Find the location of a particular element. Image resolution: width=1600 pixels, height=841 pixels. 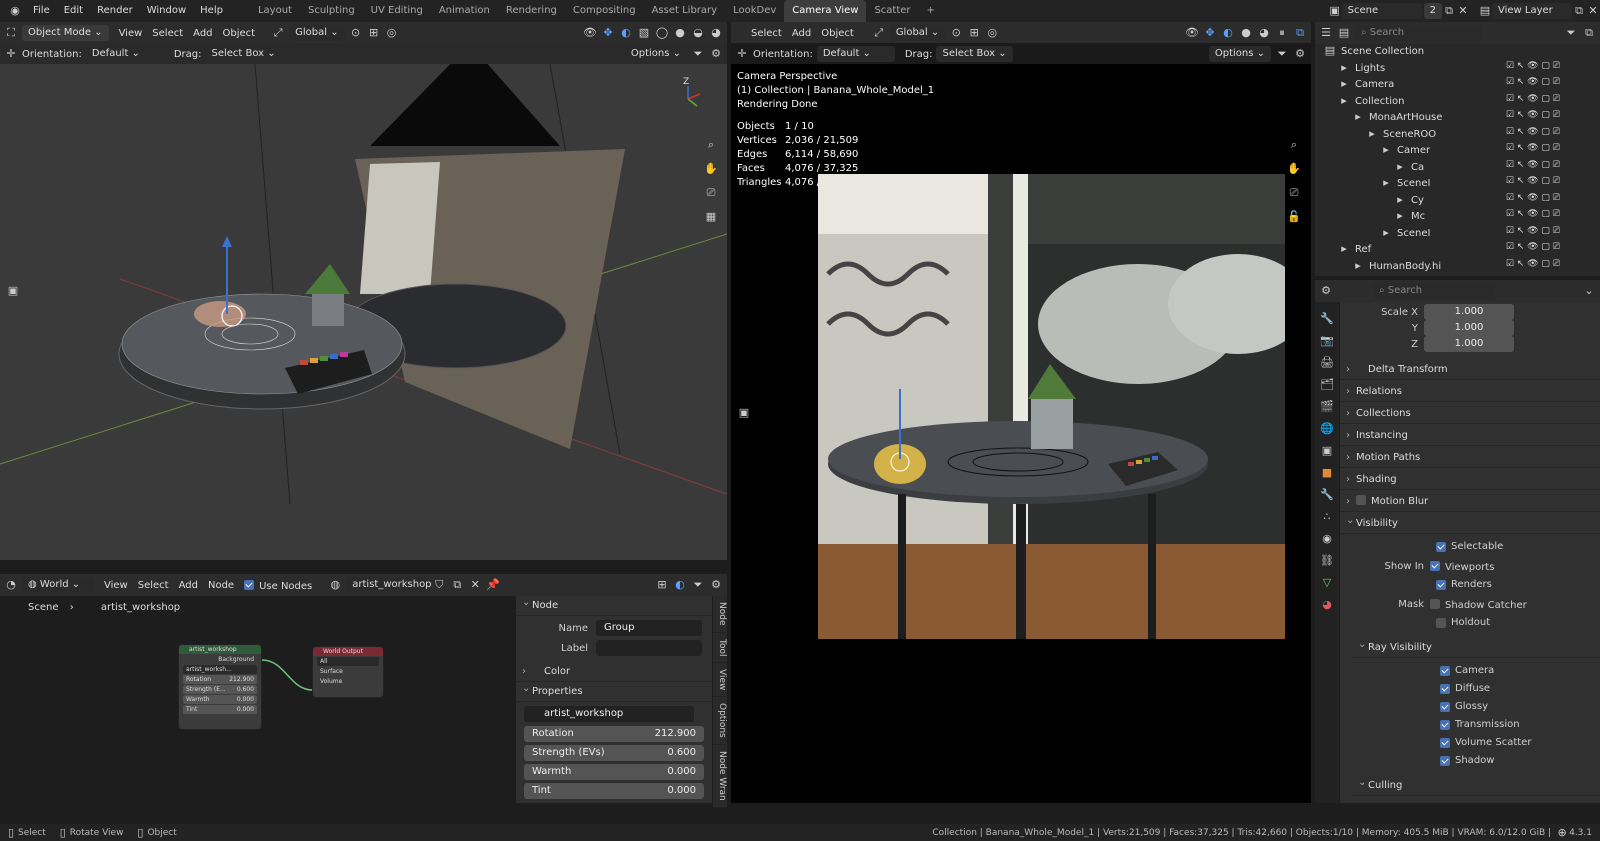

prop-strength: Strength (EVs) 0.600 is located at coordinates (614, 753).